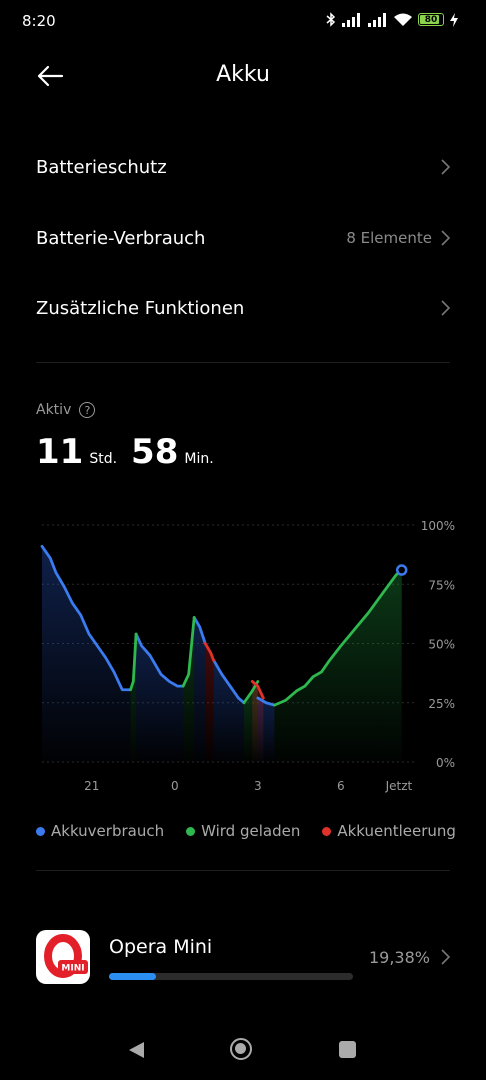 The width and height of the screenshot is (486, 1080). What do you see at coordinates (389, 238) in the screenshot?
I see `menu-item-value: 8 Elemente` at bounding box center [389, 238].